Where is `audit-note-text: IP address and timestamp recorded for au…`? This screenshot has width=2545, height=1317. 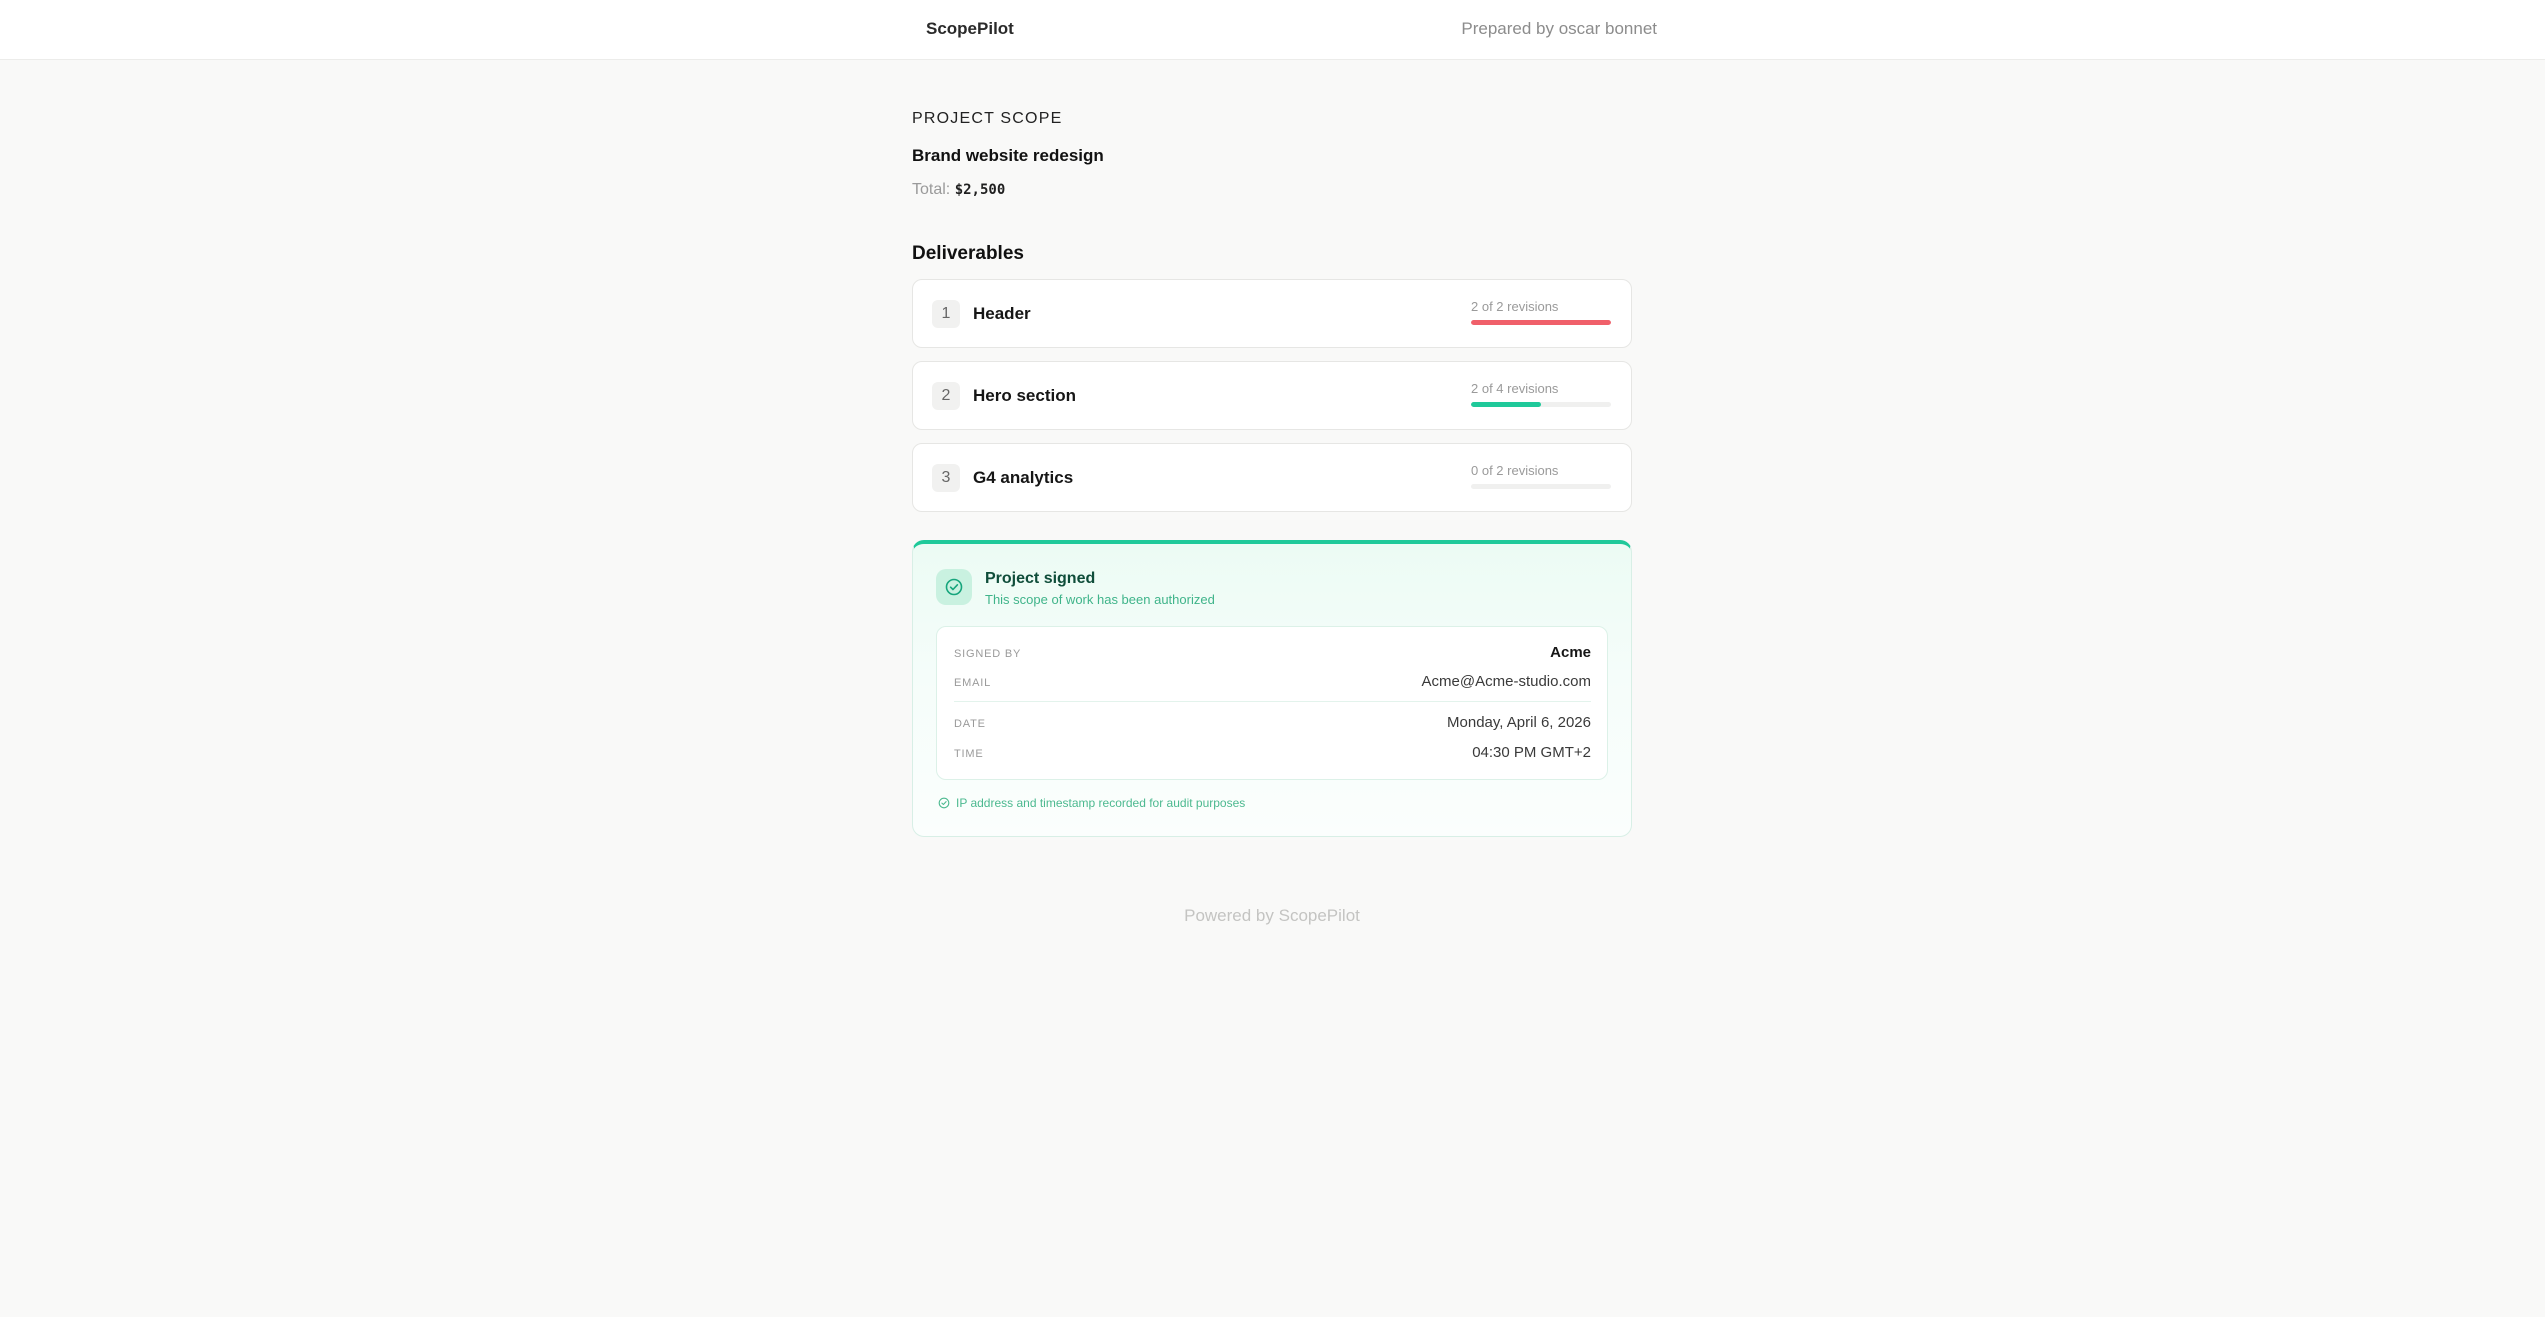
audit-note-text: IP address and timestamp recorded for au… is located at coordinates (1101, 803).